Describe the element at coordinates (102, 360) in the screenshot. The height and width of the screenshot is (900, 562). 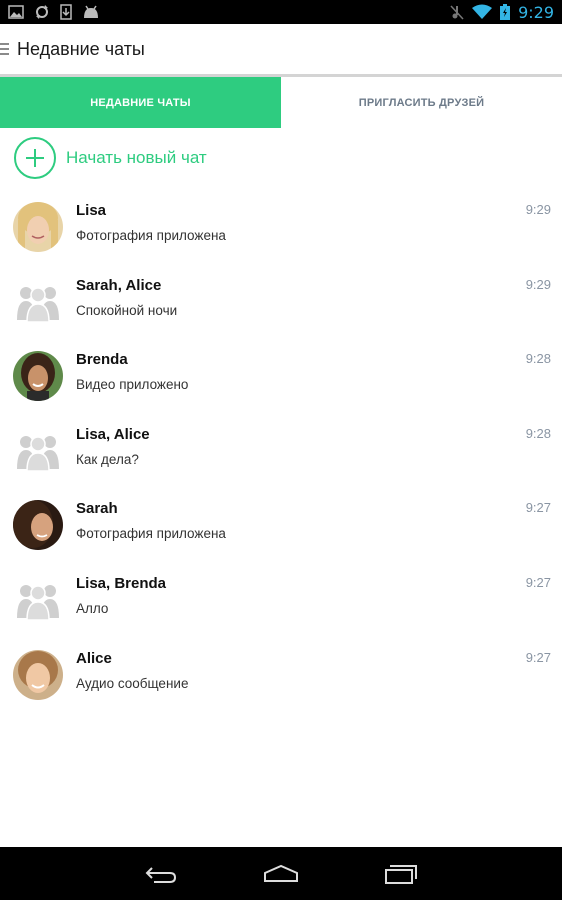
I see `chat-name: Brenda` at that location.